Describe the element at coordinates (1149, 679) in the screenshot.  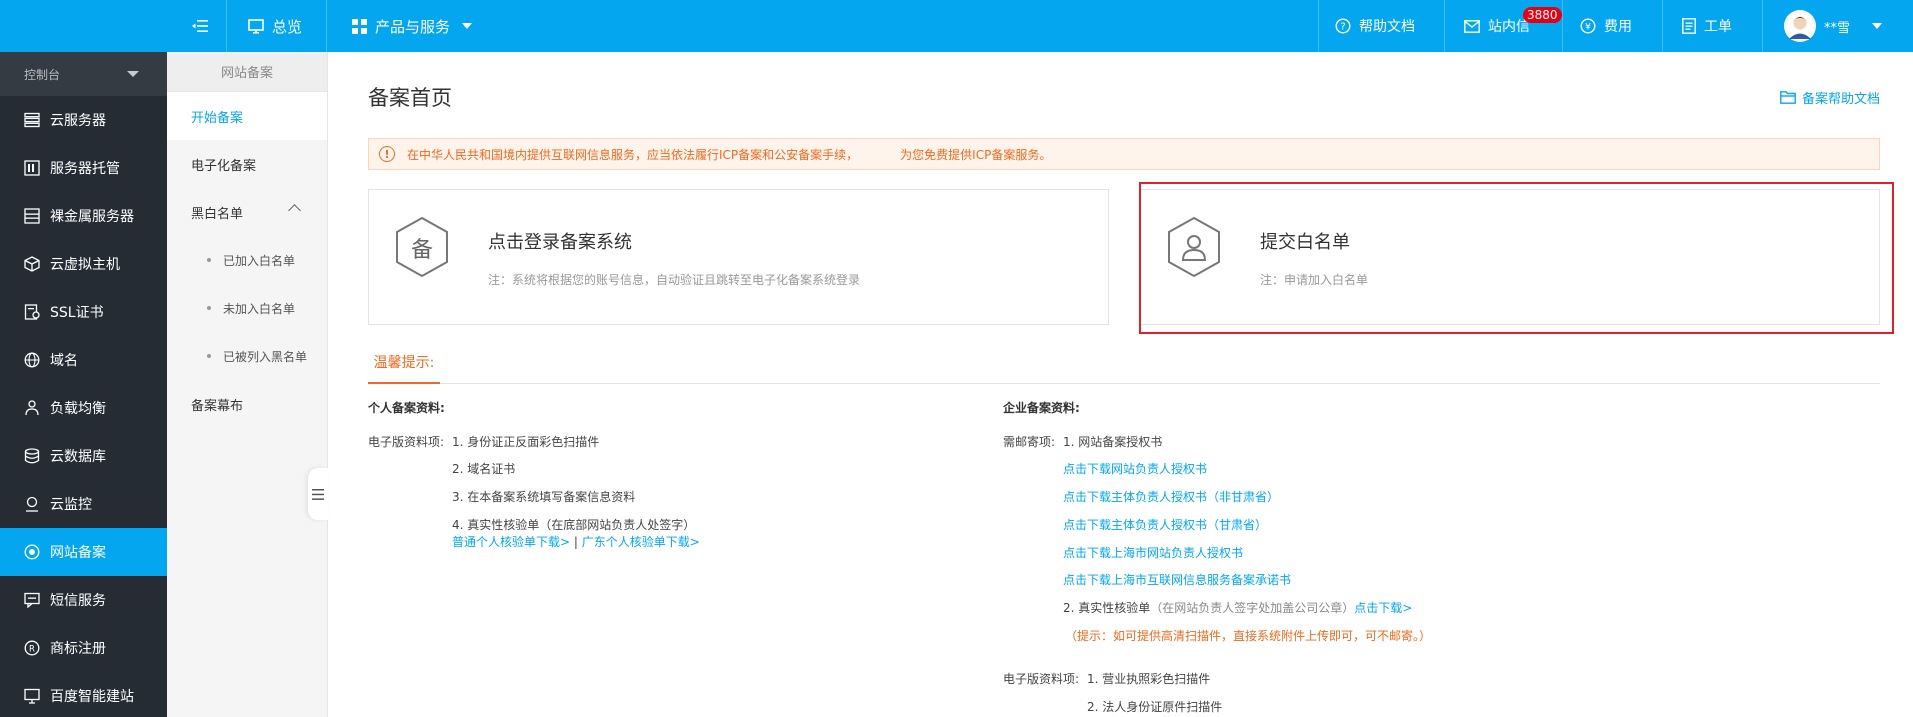
I see `enterprise-item: 1. 营业执照彩色扫描件` at that location.